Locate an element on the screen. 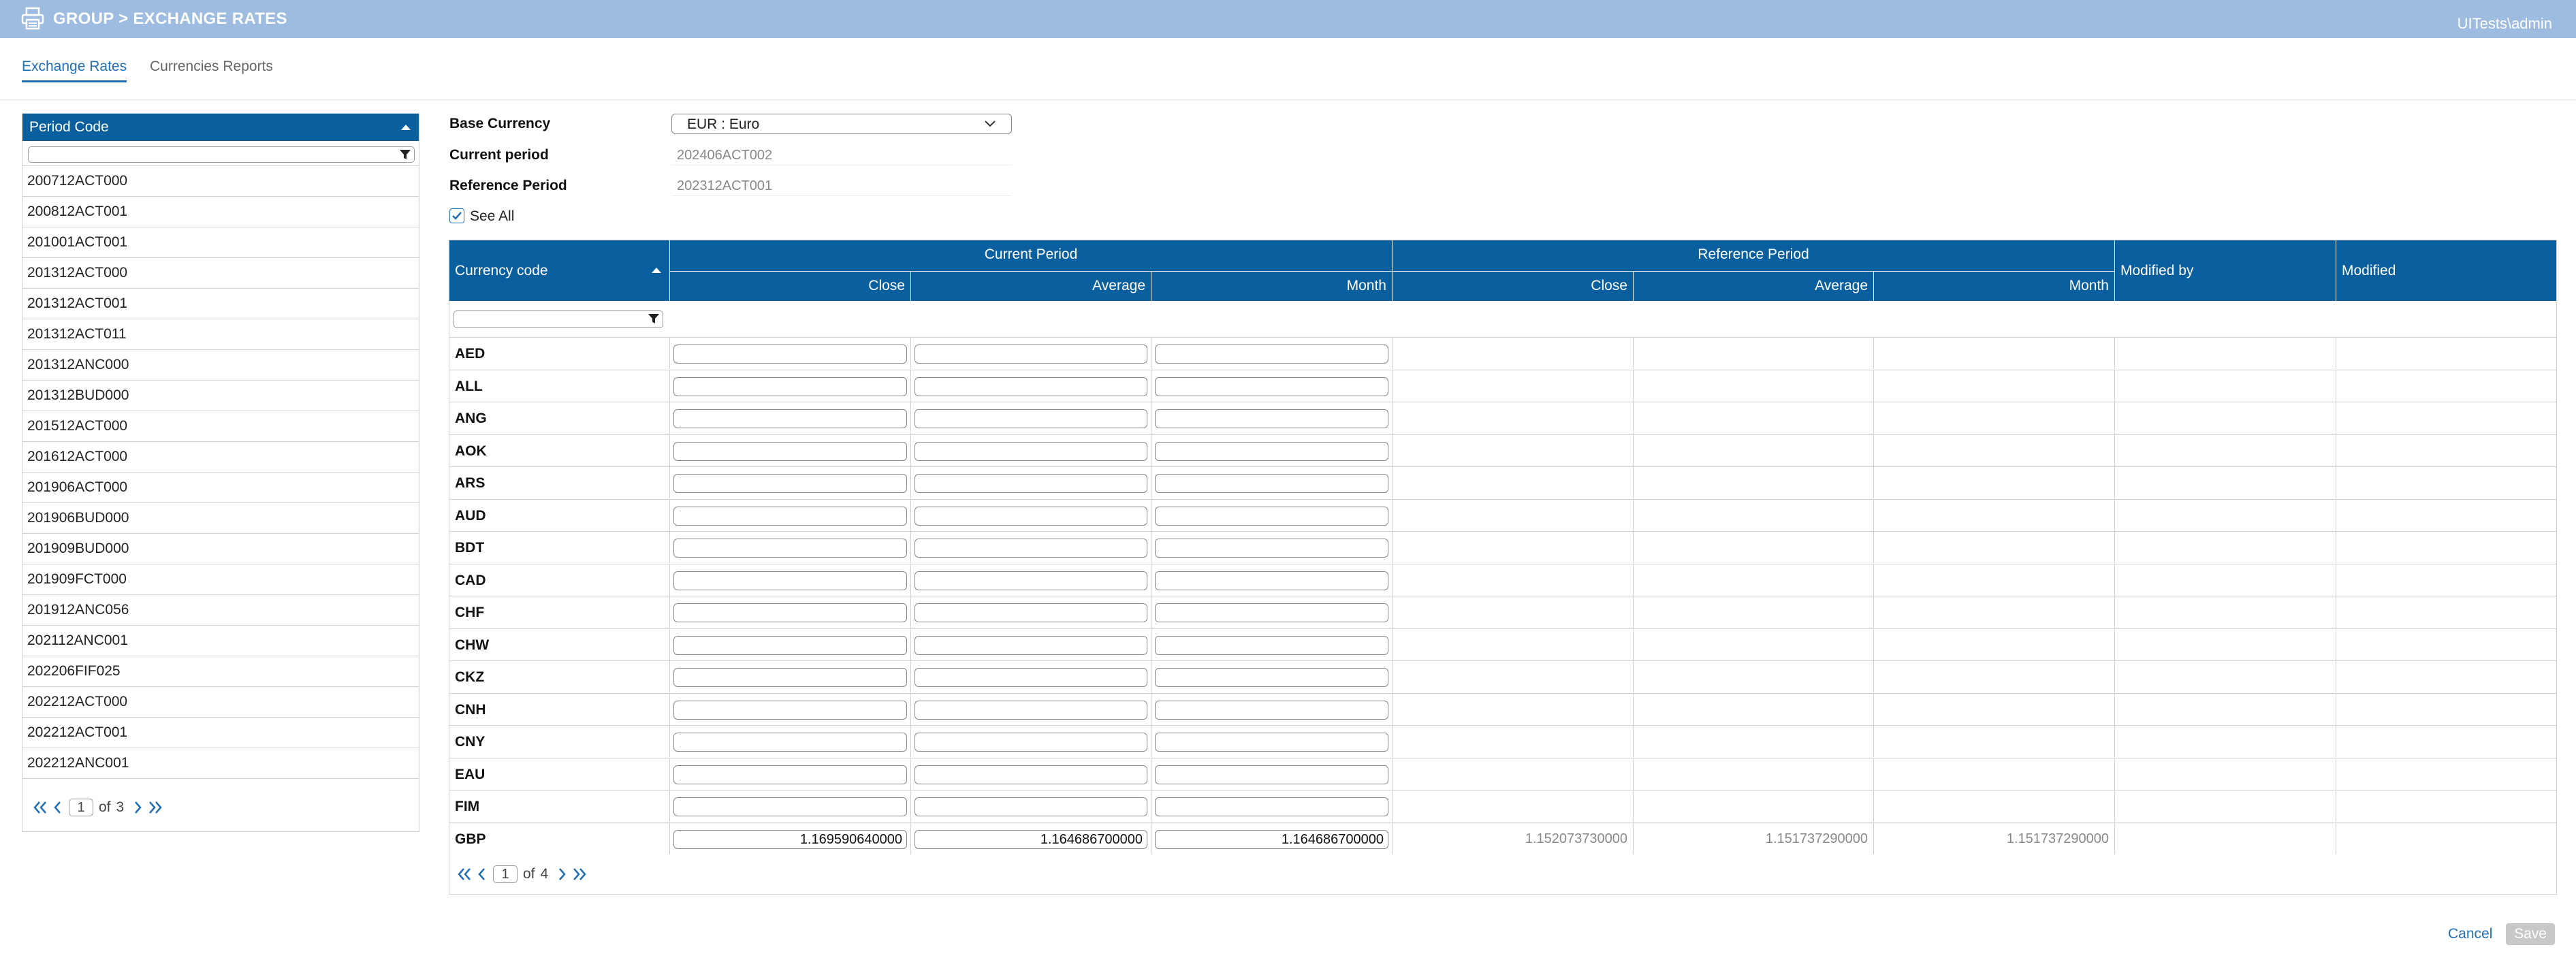  tab-exchange-rates: Exchange Rates is located at coordinates (74, 70).